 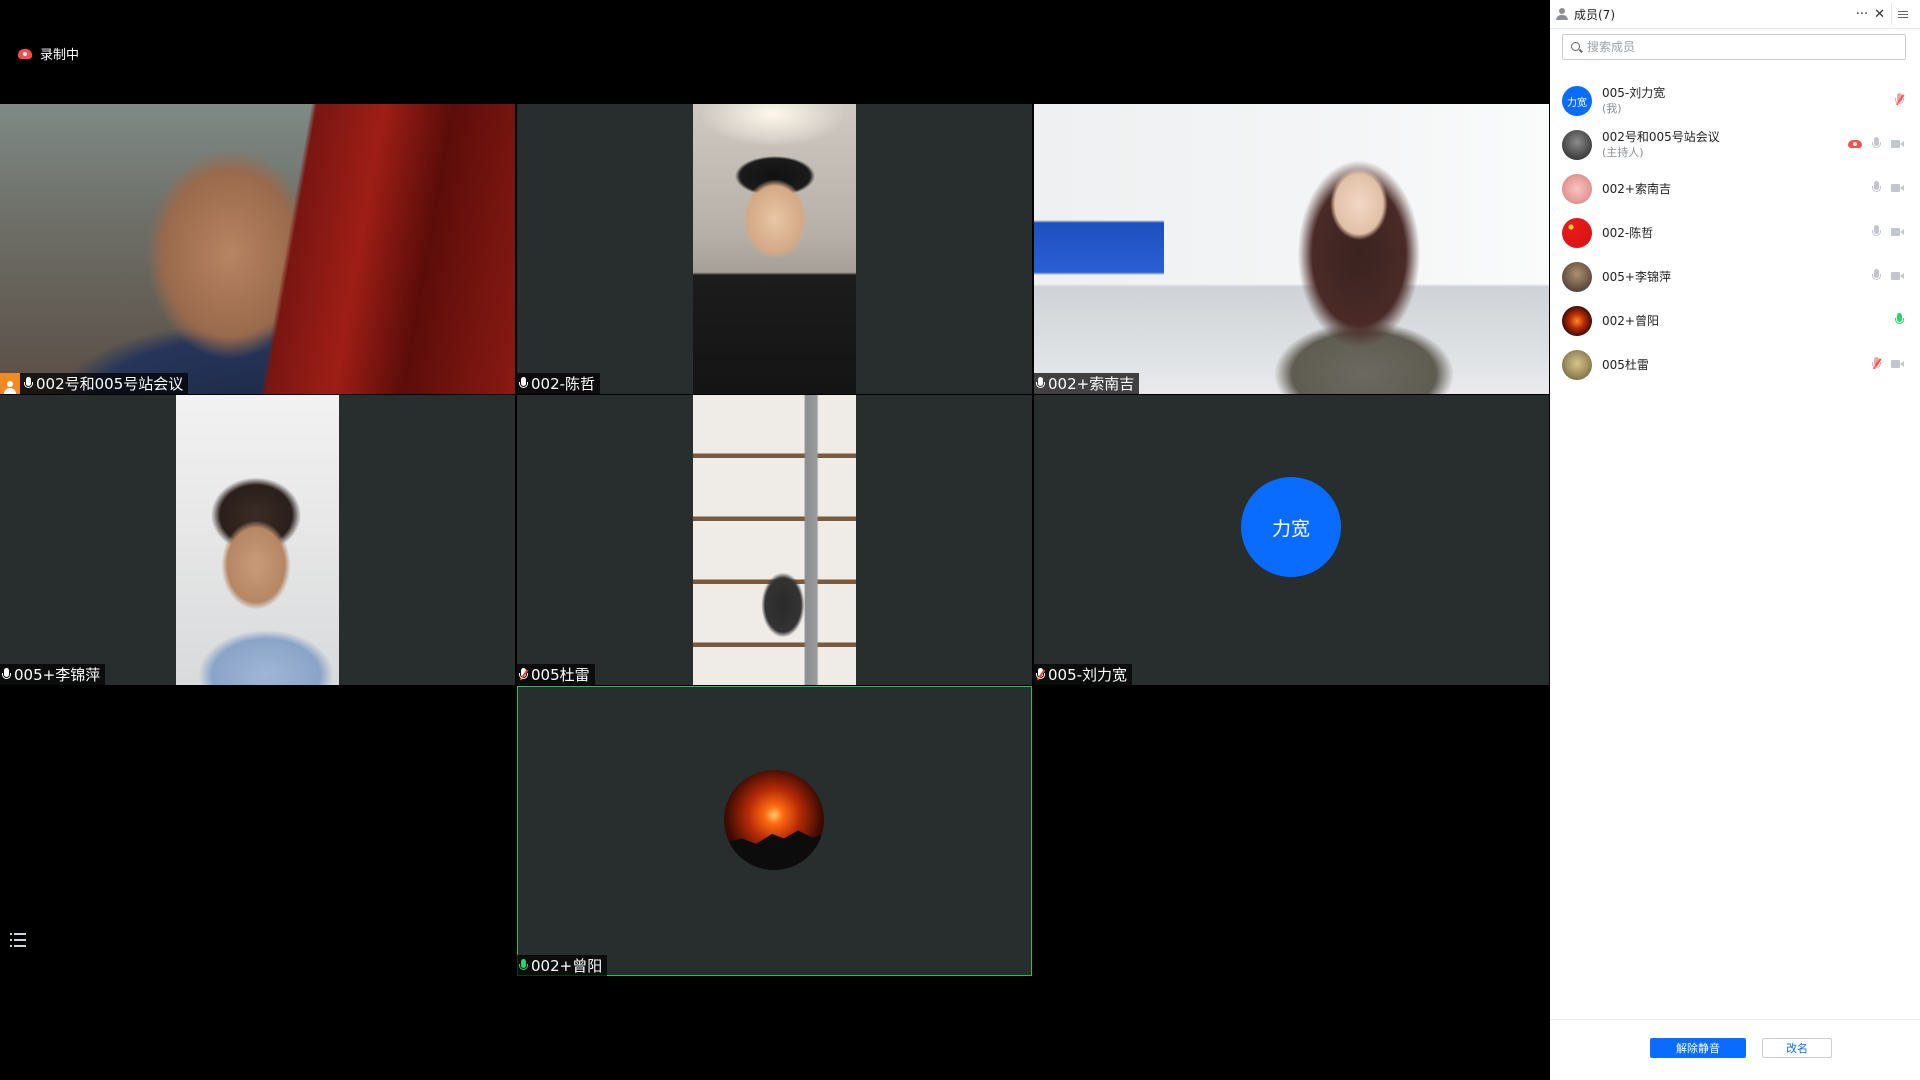 What do you see at coordinates (18, 940) in the screenshot?
I see `list-view-icon` at bounding box center [18, 940].